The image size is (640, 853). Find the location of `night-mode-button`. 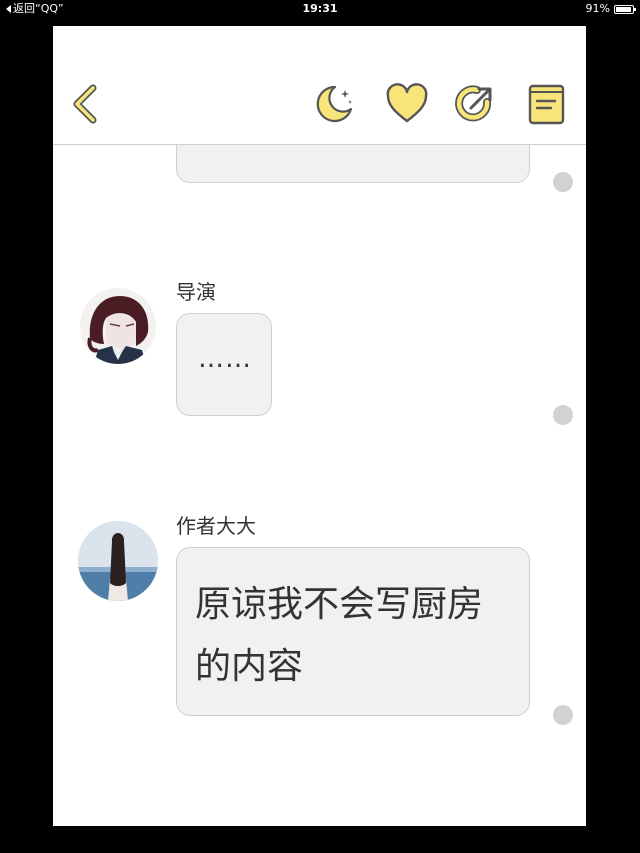

night-mode-button is located at coordinates (333, 104).